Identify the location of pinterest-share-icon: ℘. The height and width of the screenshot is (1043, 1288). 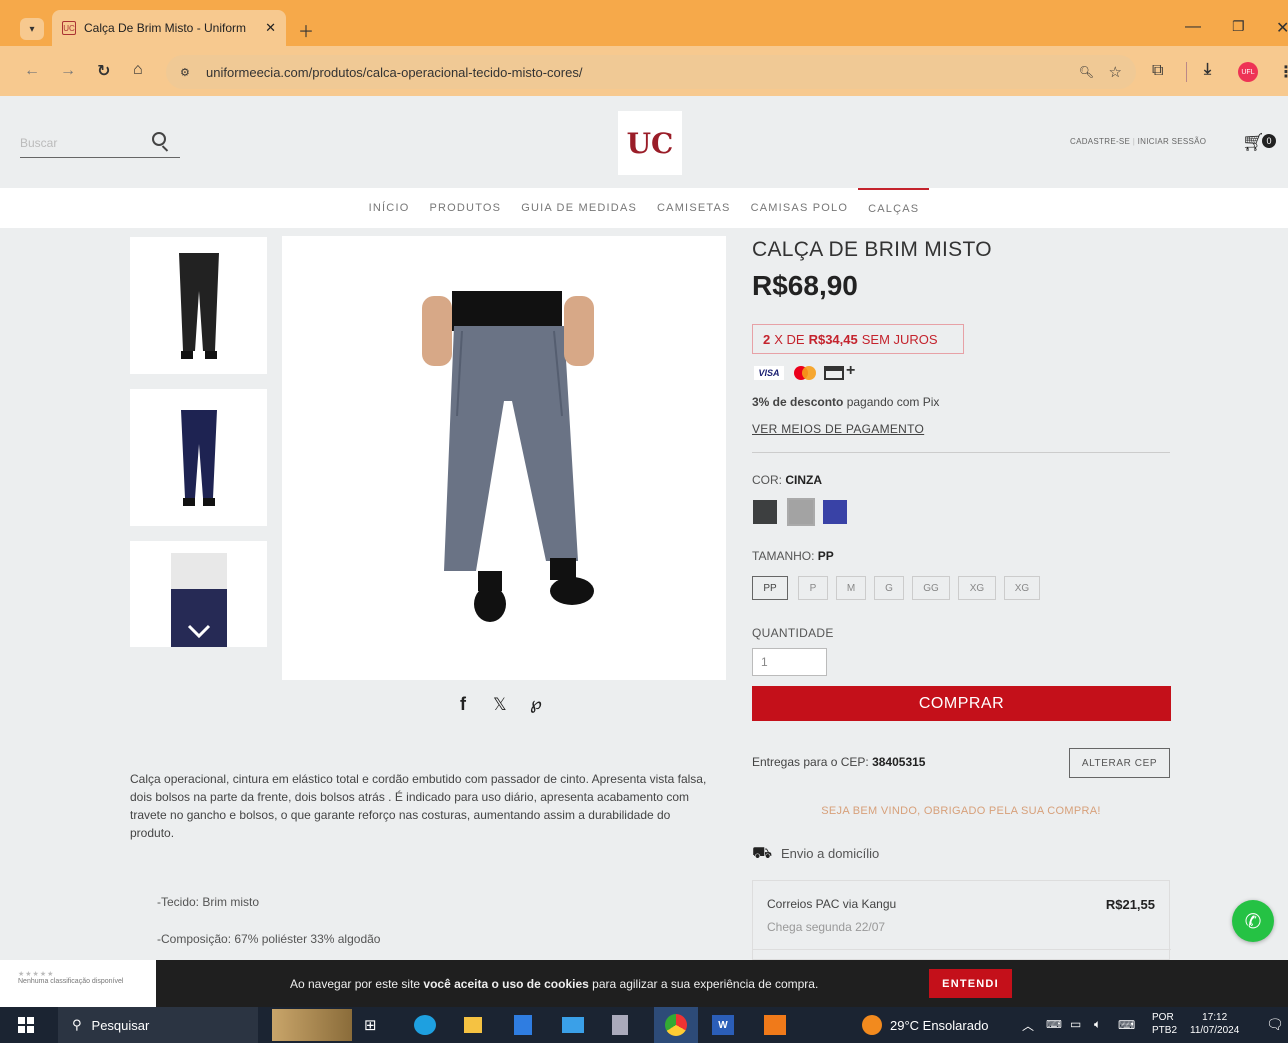
(536, 704).